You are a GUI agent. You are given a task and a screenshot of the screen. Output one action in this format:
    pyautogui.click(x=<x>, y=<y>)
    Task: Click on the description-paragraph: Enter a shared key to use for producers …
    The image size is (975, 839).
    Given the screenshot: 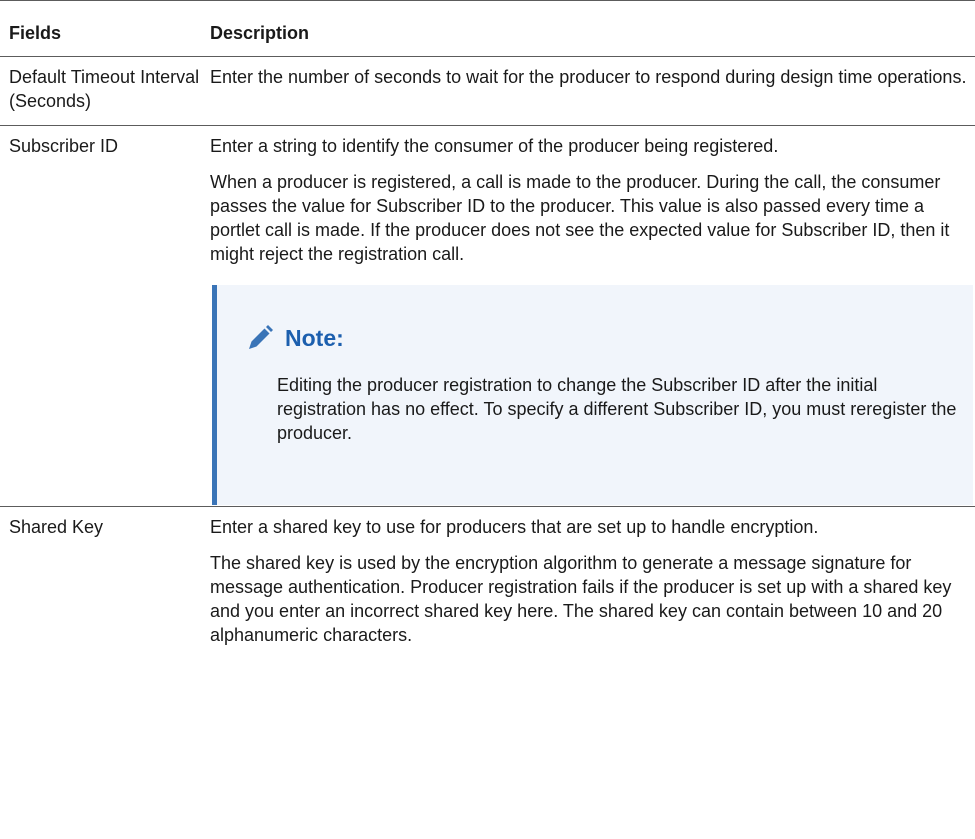 What is the action you would take?
    pyautogui.click(x=514, y=527)
    